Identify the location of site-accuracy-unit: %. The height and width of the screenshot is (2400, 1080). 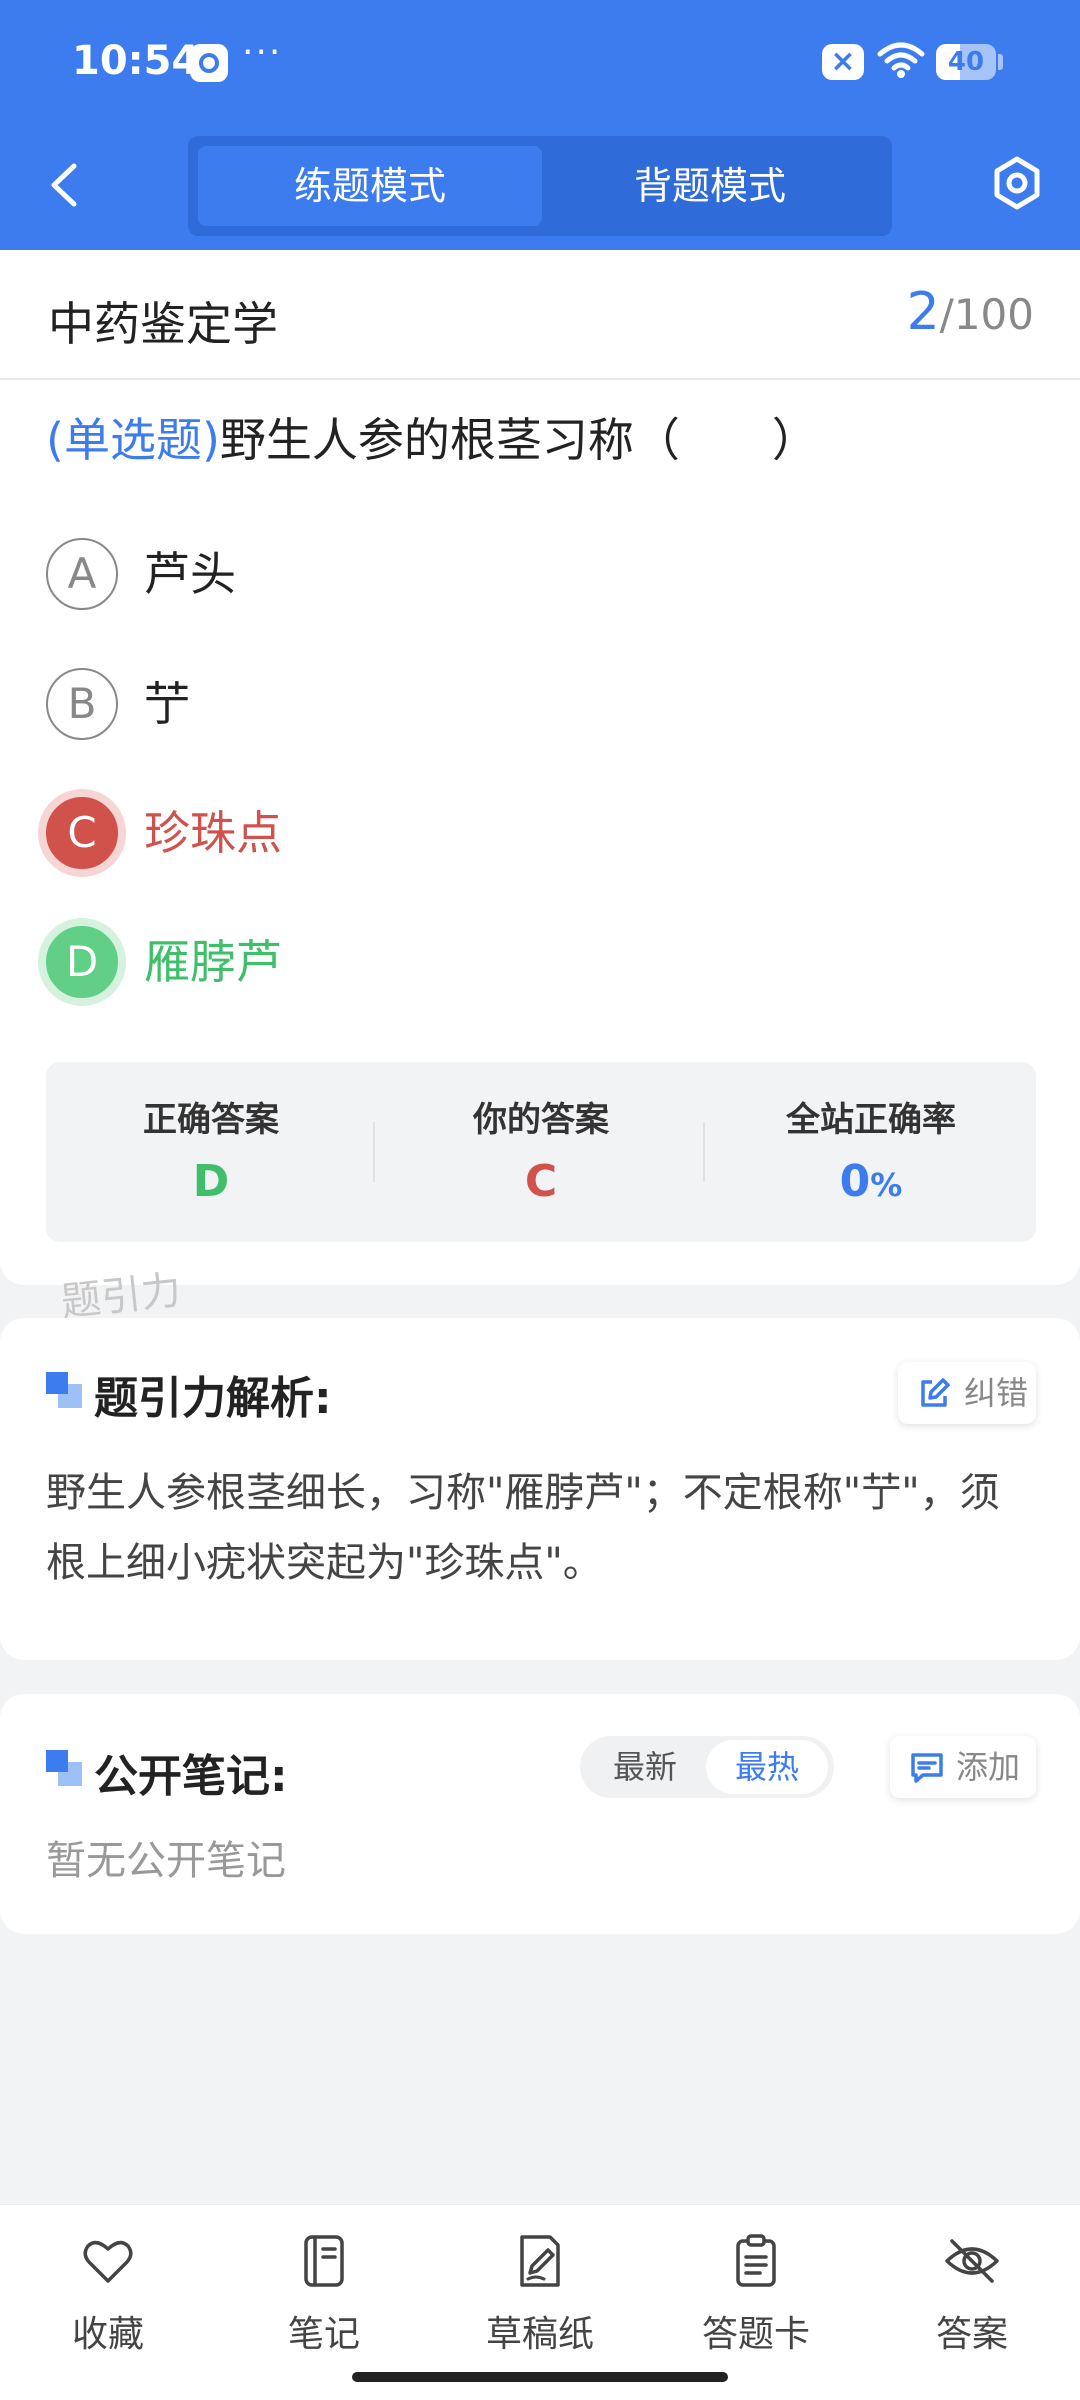
(886, 1185).